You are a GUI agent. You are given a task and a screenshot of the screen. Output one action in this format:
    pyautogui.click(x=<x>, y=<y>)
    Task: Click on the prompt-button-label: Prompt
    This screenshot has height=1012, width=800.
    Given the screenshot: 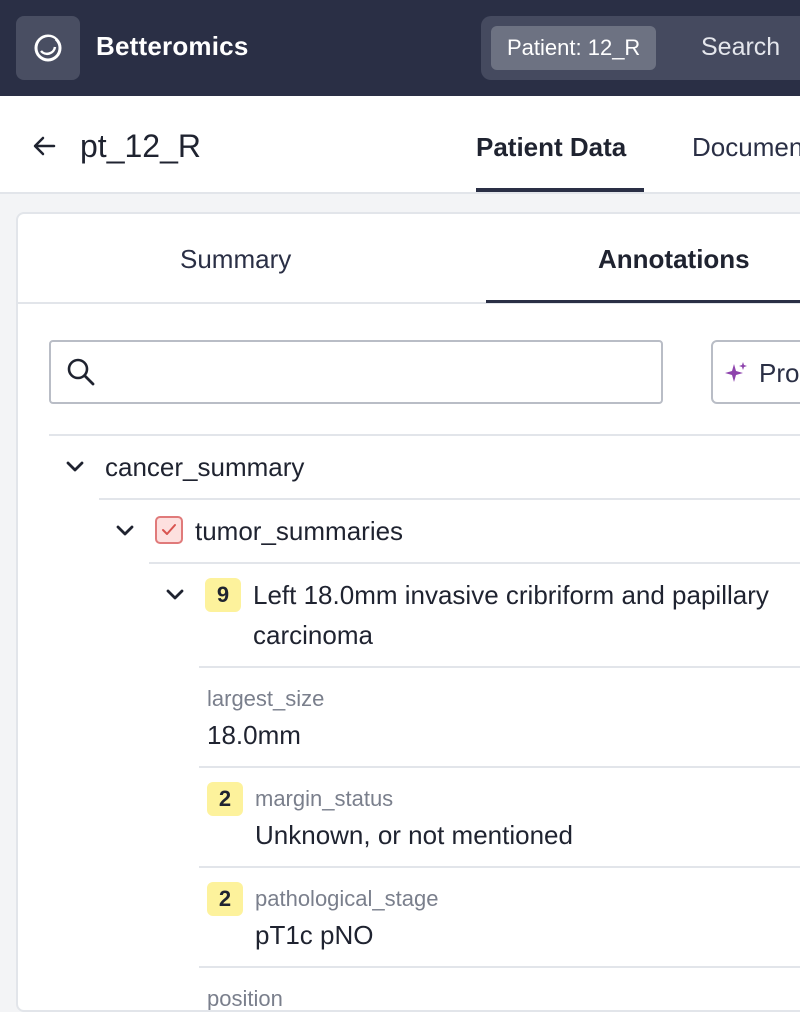 What is the action you would take?
    pyautogui.click(x=779, y=373)
    